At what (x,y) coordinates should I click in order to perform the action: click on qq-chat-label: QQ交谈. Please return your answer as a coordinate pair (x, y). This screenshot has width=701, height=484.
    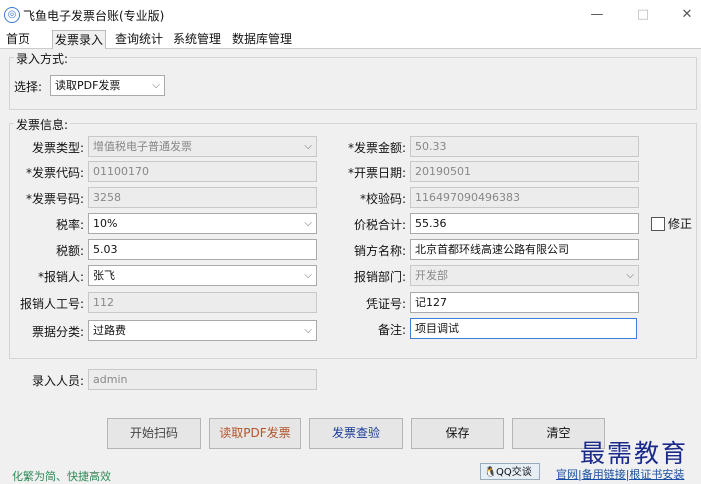
    Looking at the image, I should click on (514, 472).